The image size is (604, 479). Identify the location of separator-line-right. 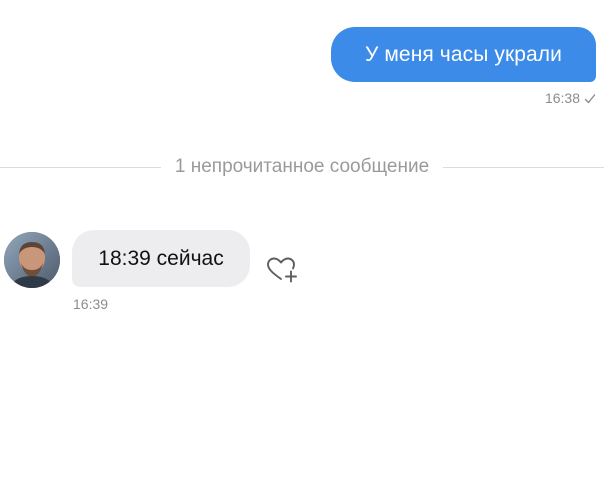
(523, 167).